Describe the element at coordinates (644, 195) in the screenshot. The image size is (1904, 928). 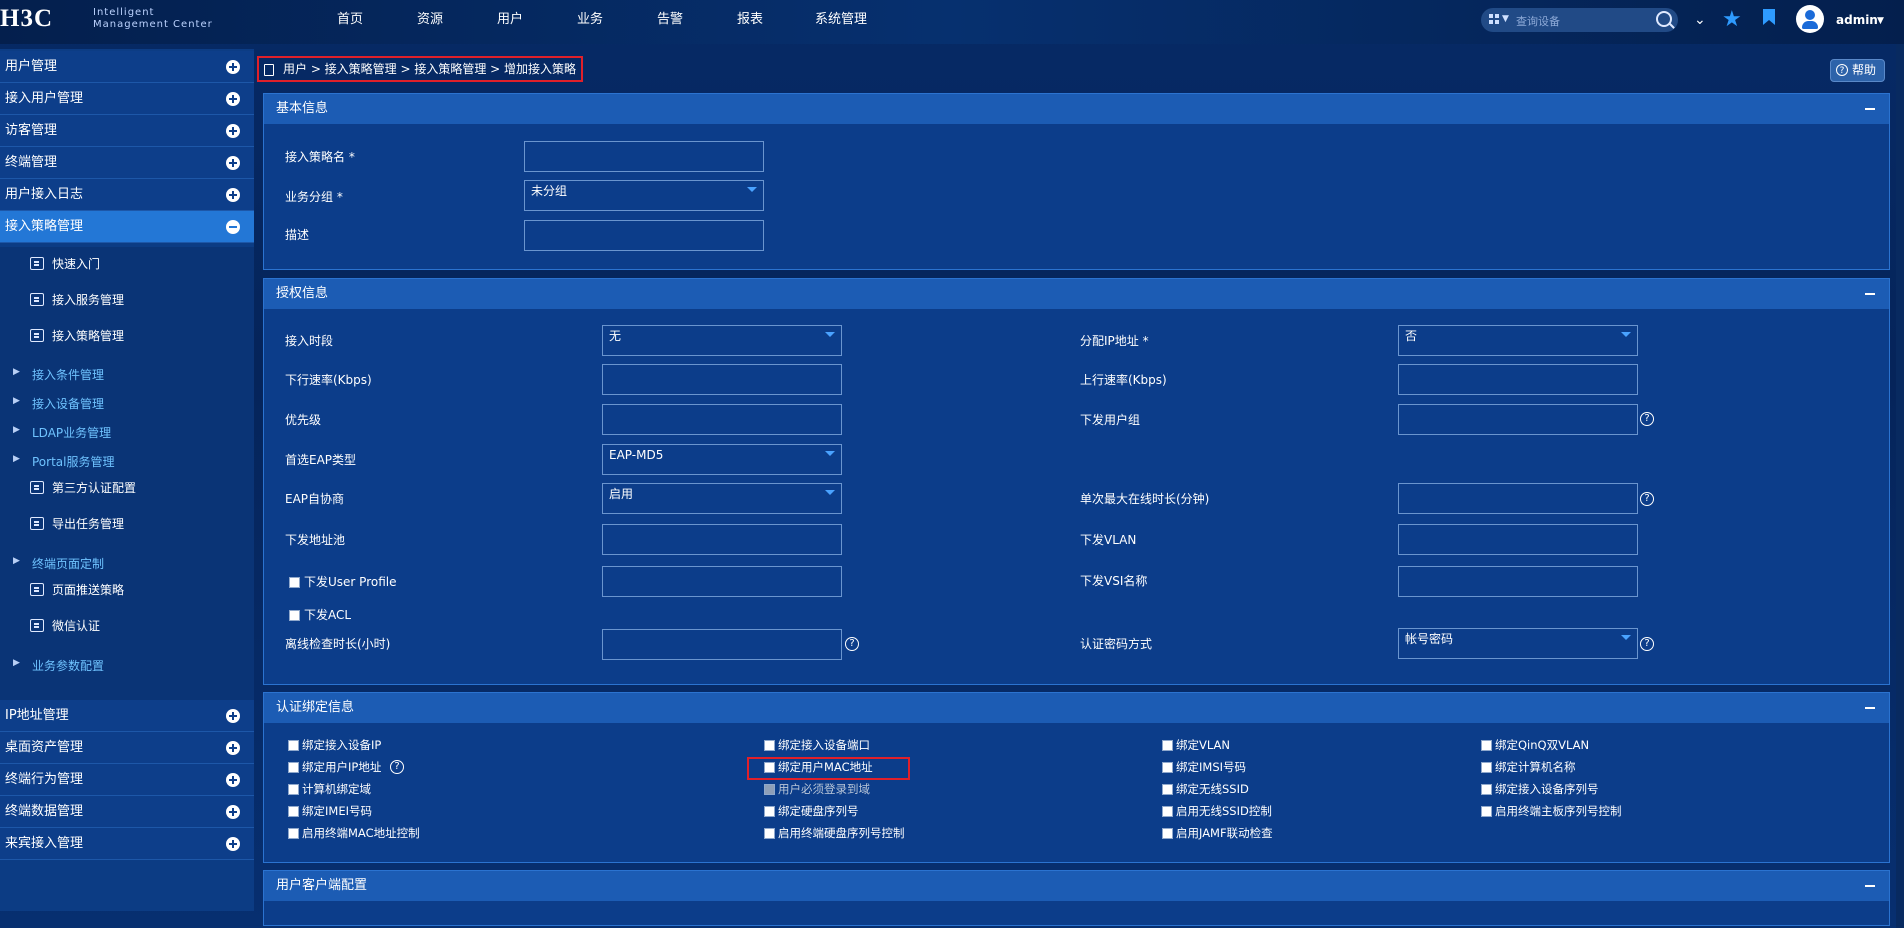
I see `service-group-select: 未分组` at that location.